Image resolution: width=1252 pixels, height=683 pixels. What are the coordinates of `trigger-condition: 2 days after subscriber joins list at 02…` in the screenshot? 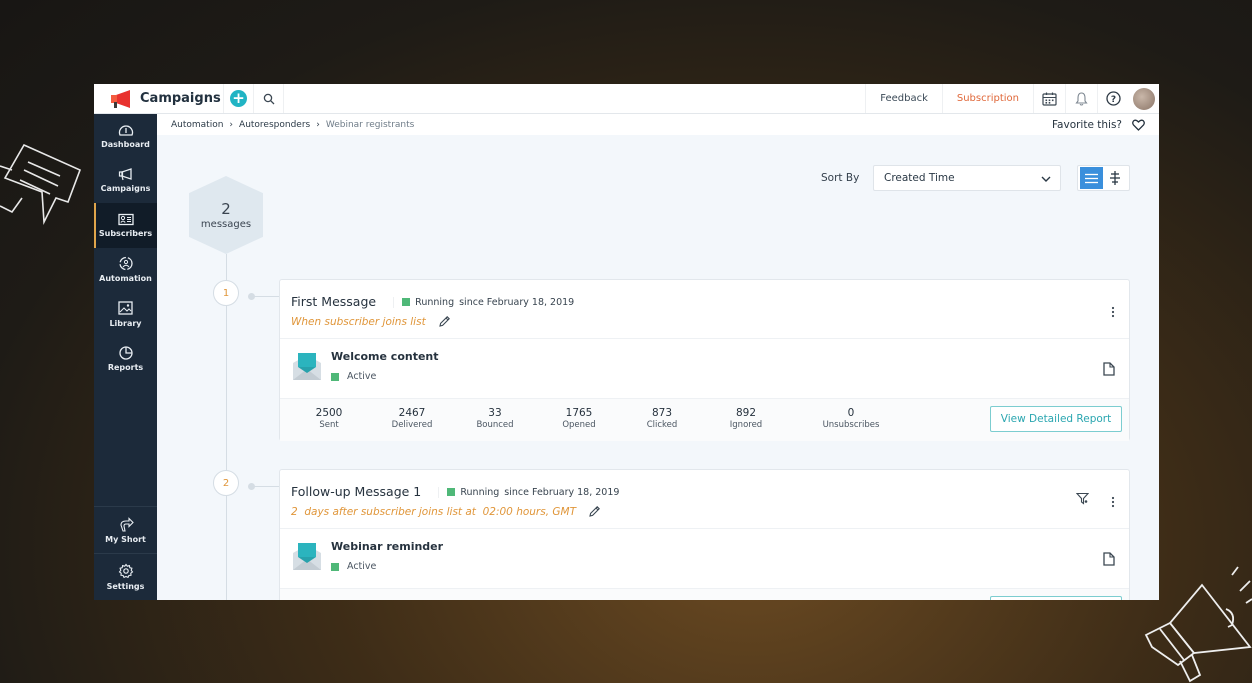 It's located at (710, 511).